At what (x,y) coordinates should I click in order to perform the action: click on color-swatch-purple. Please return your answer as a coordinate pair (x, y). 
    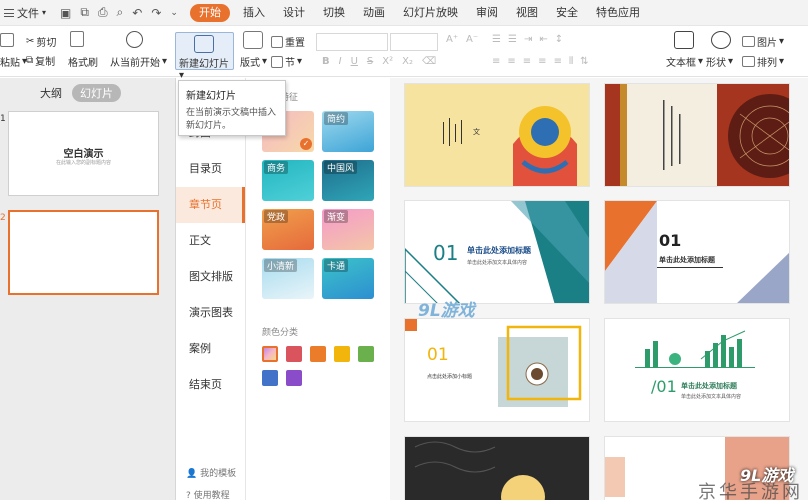
    Looking at the image, I should click on (294, 378).